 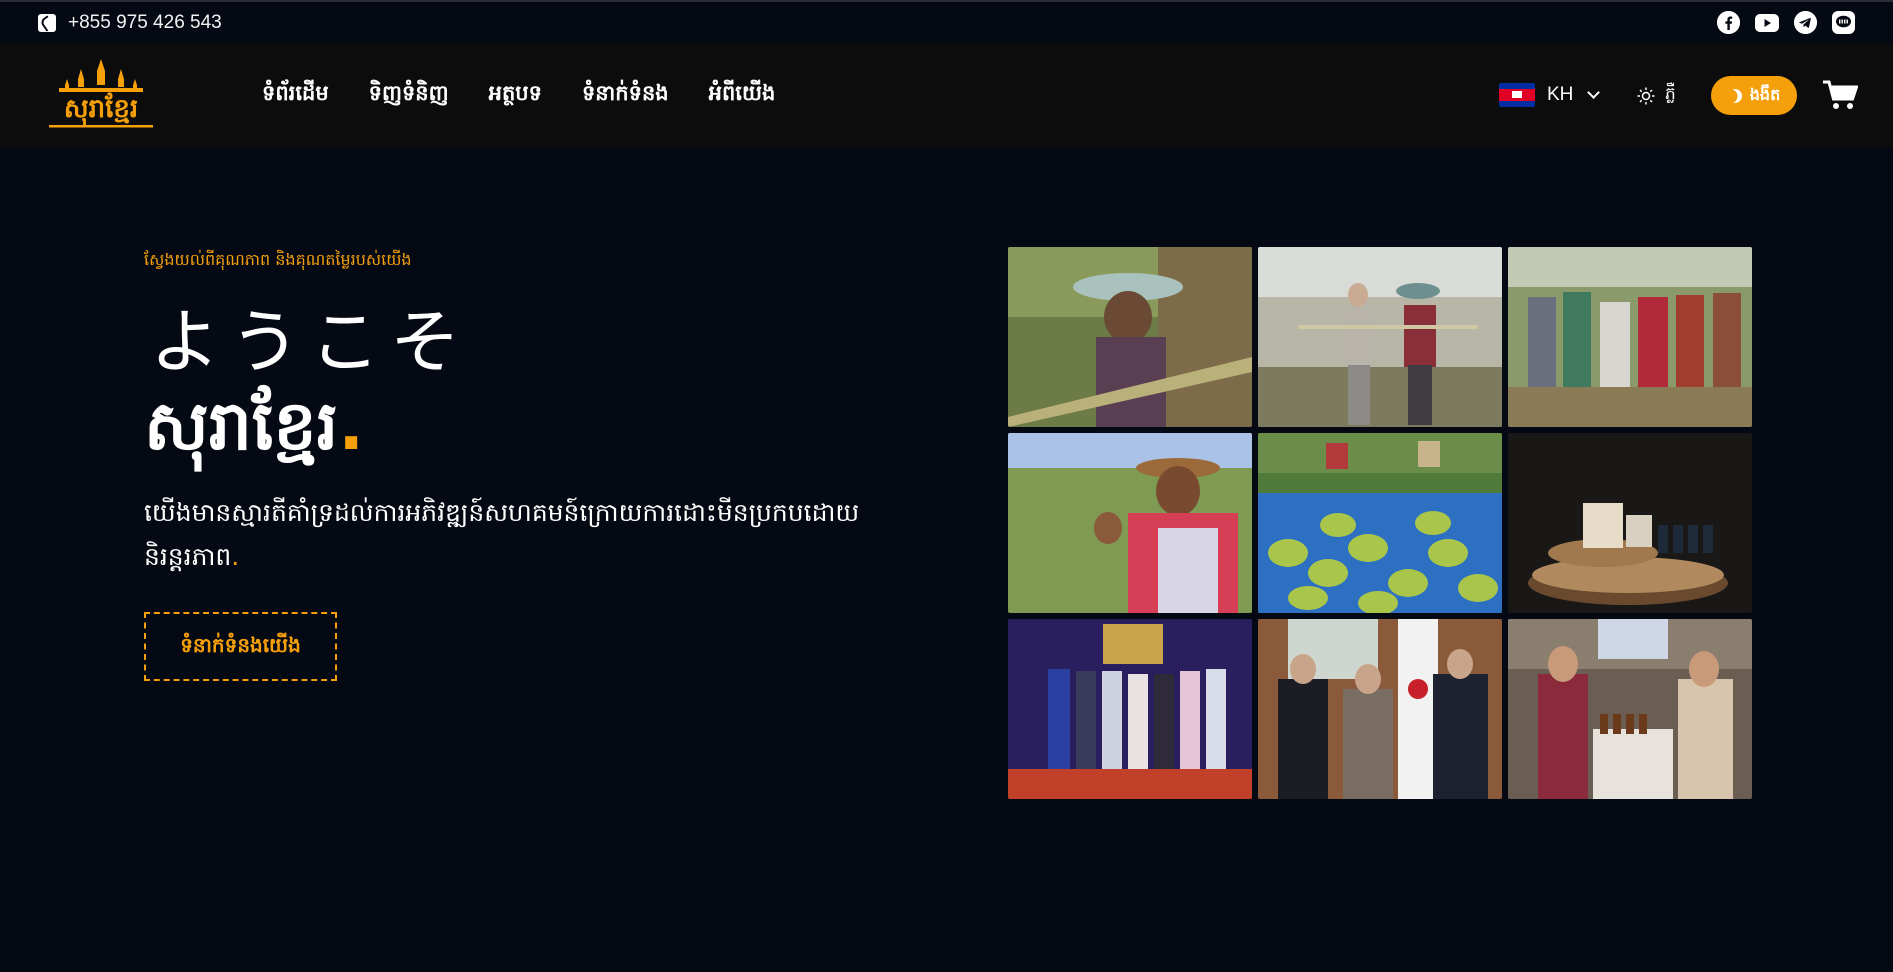 I want to click on top-bar: +855 975 426 543, so click(x=946, y=21).